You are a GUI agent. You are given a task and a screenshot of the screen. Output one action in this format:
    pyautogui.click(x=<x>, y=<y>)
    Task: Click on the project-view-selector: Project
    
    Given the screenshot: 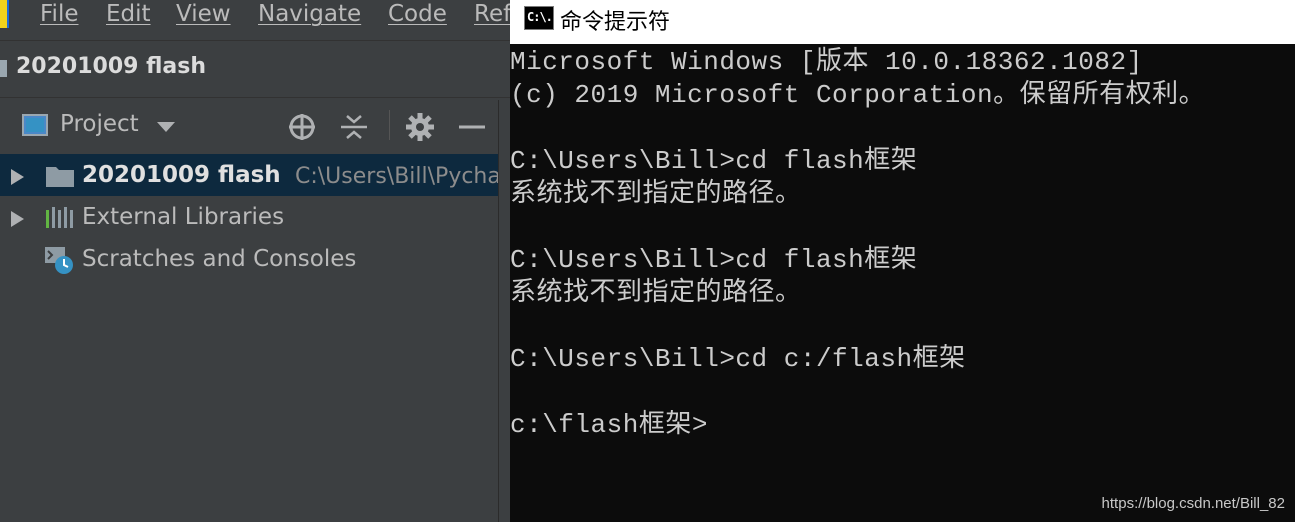 What is the action you would take?
    pyautogui.click(x=99, y=124)
    